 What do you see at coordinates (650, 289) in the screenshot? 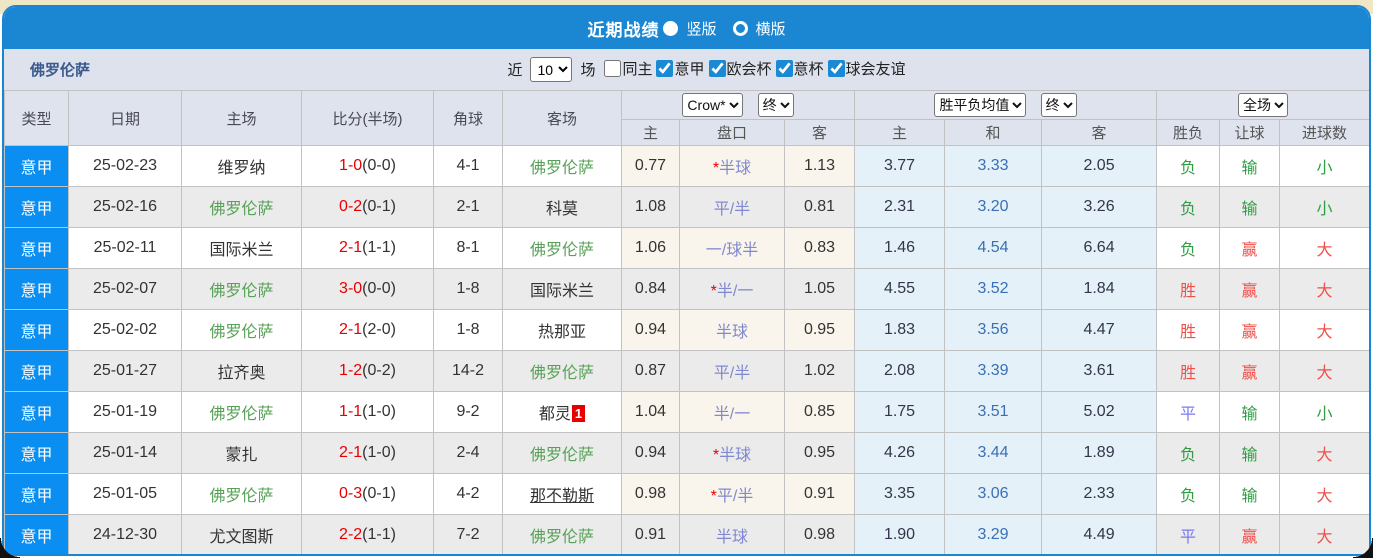
I see `cell-asia-home-odds: 0.84` at bounding box center [650, 289].